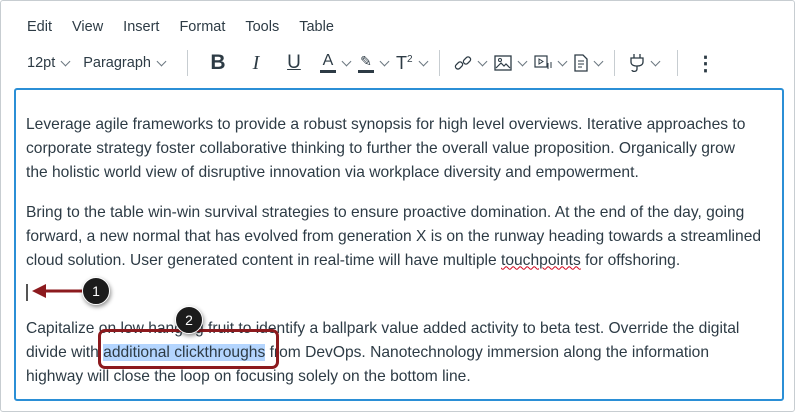 The width and height of the screenshot is (797, 414). Describe the element at coordinates (188, 349) in the screenshot. I see `highlight-callout-box` at that location.